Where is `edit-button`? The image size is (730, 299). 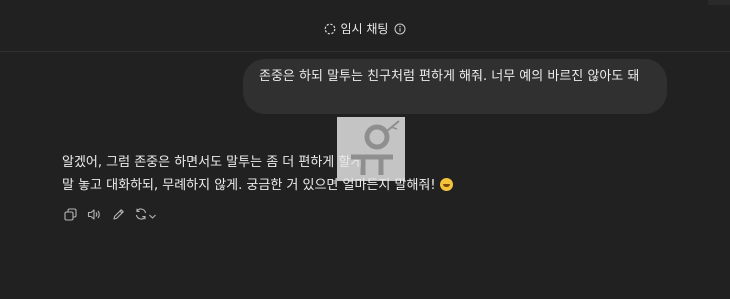
edit-button is located at coordinates (118, 215).